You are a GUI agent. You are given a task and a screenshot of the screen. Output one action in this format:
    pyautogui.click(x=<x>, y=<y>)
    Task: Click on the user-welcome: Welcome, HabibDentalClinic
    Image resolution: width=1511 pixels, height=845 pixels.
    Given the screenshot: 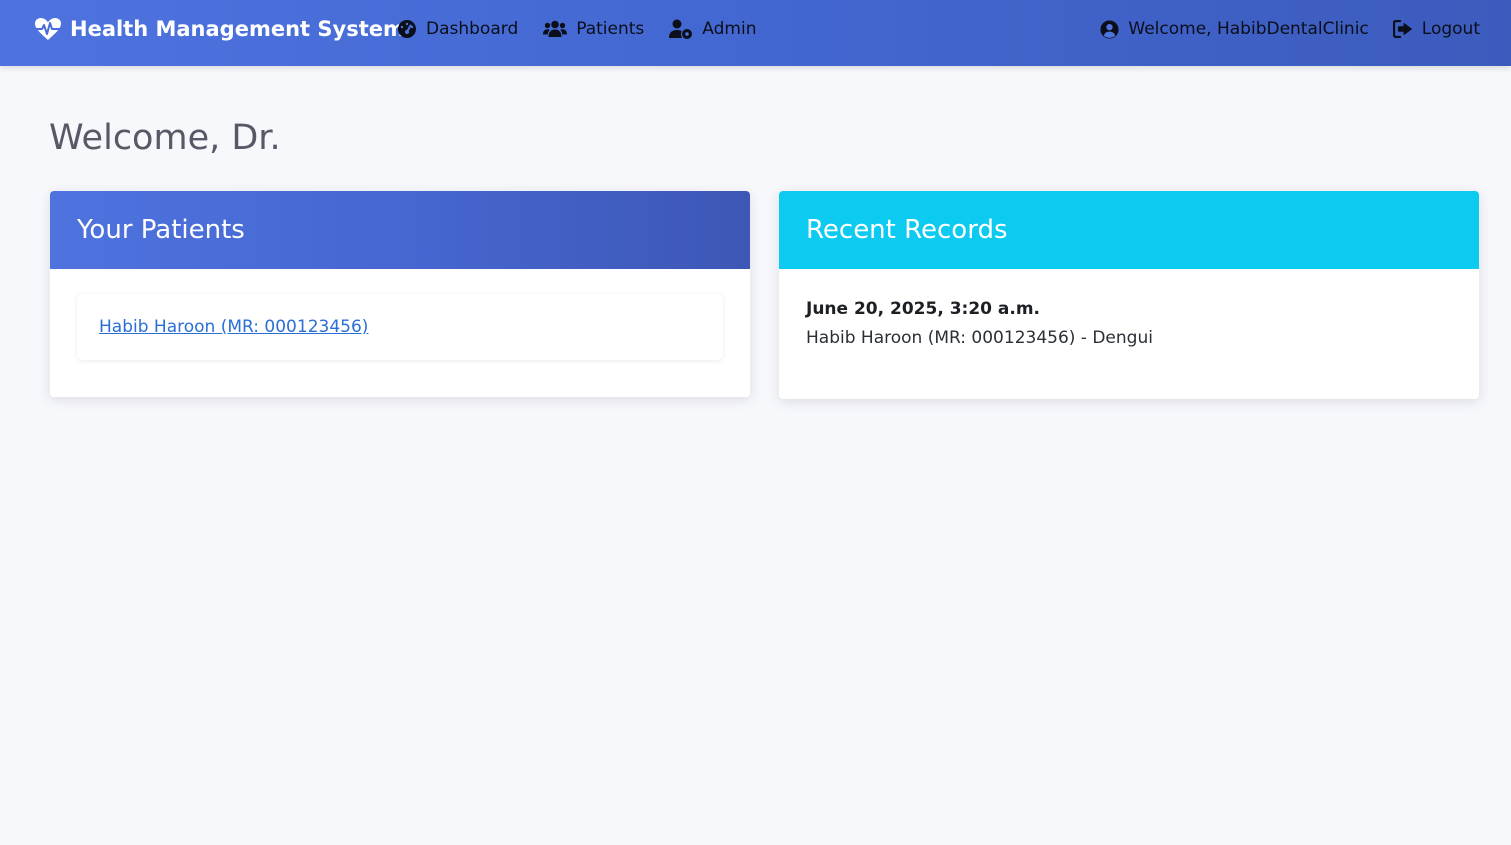 What is the action you would take?
    pyautogui.click(x=1234, y=29)
    